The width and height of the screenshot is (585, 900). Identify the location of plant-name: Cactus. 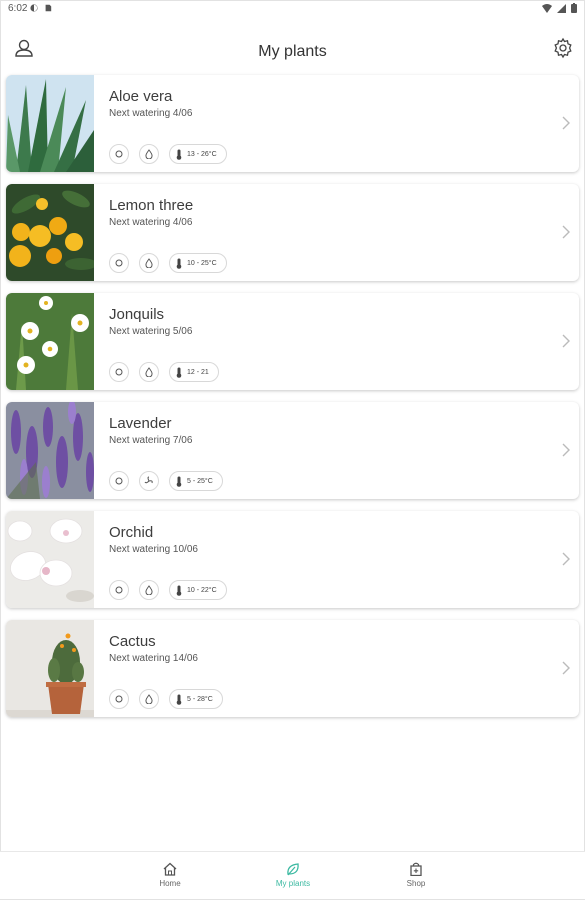
(132, 641).